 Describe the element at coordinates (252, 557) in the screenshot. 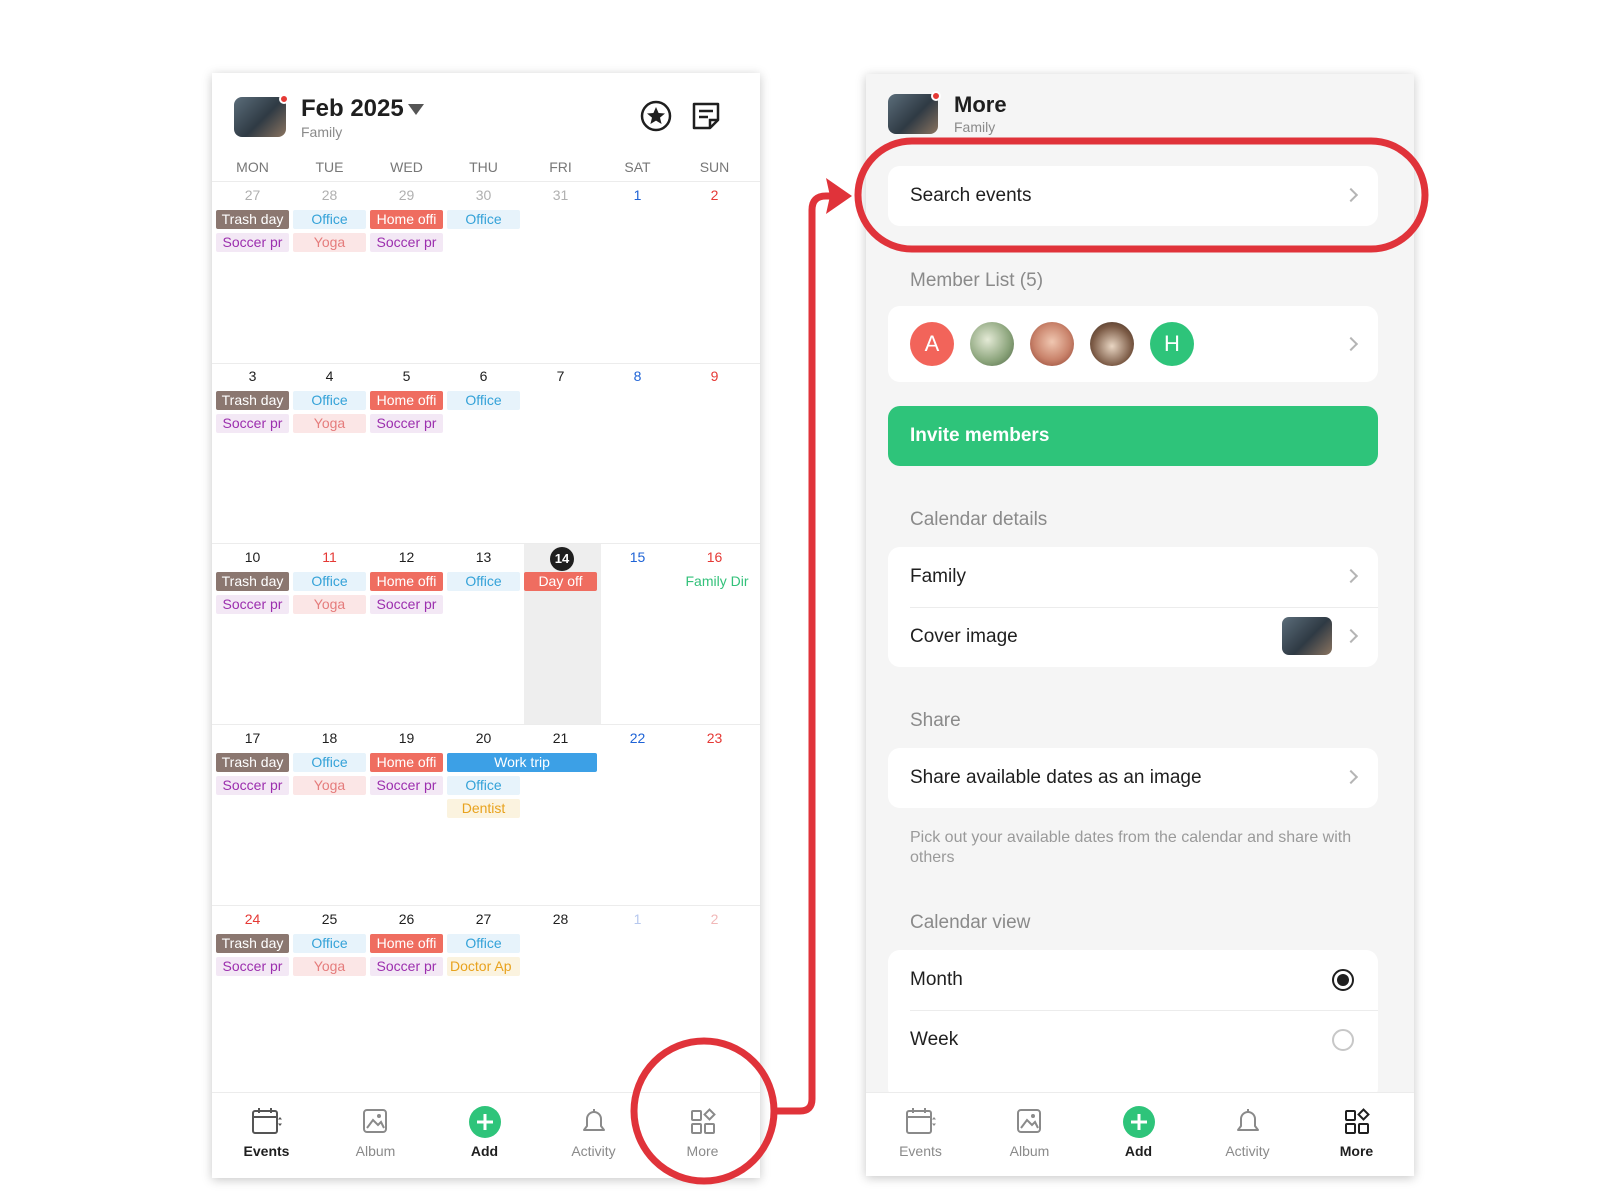

I see `day-number: 10` at that location.